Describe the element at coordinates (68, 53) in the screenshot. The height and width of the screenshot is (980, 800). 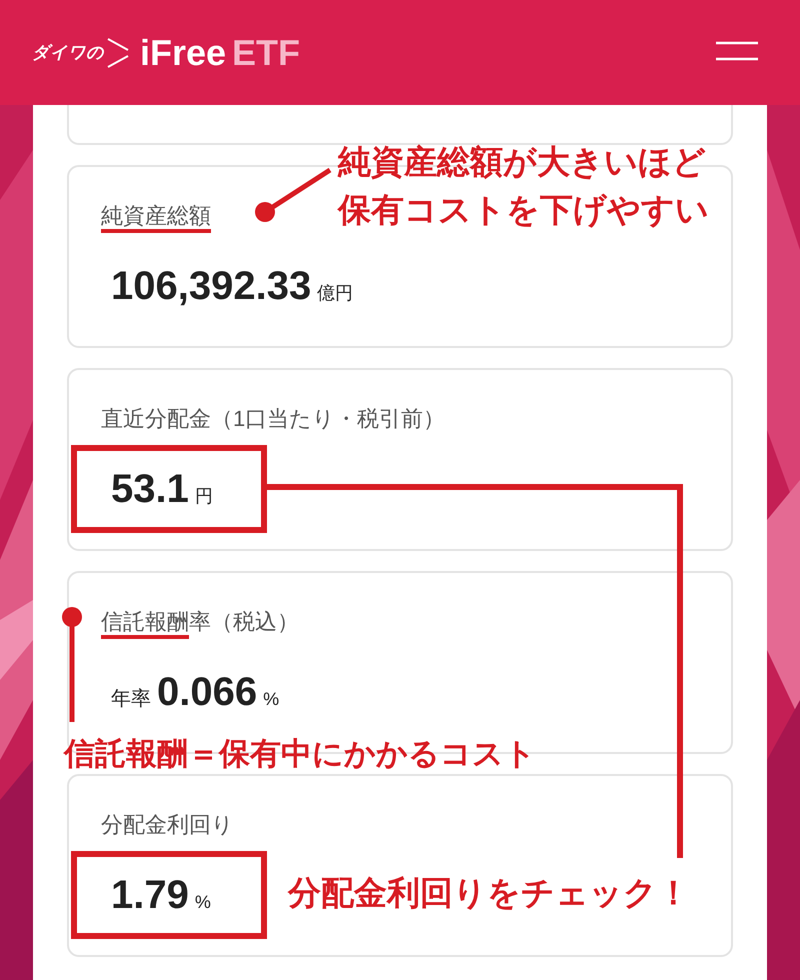
I see `logo-prefix: ダイワの` at that location.